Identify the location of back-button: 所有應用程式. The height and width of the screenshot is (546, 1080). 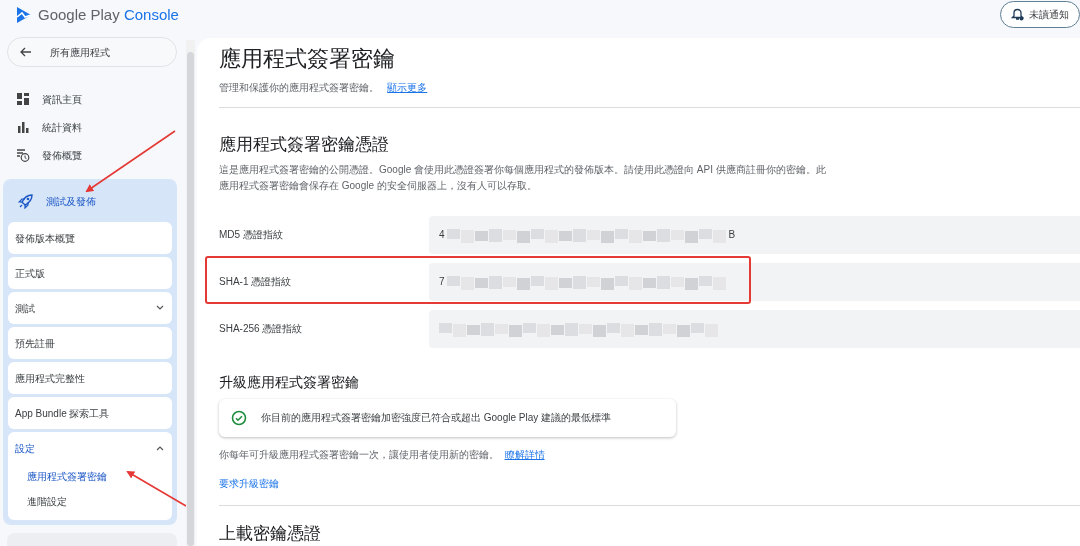
(92, 52).